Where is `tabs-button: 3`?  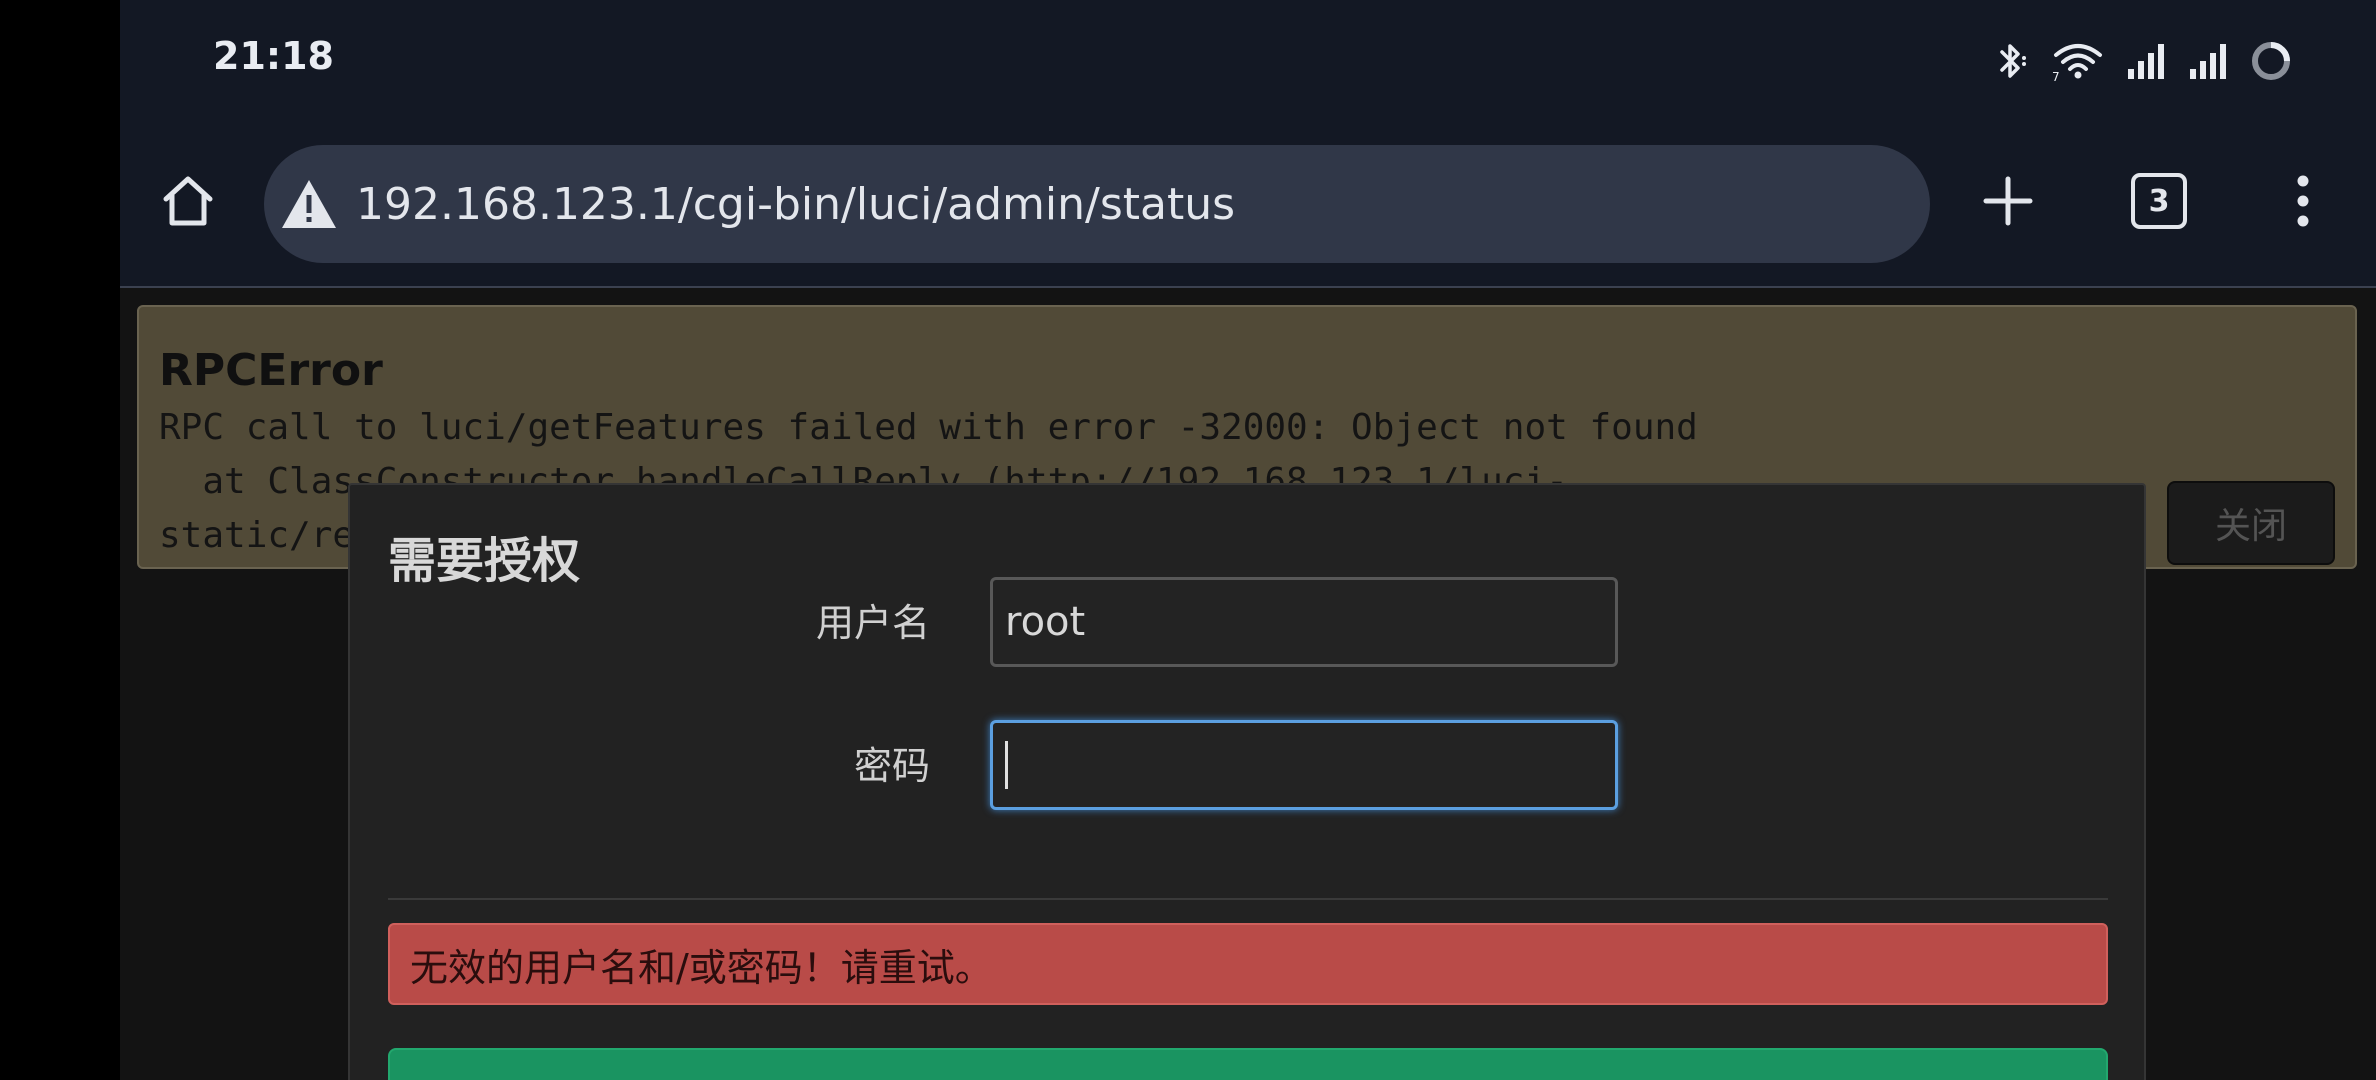
tabs-button: 3 is located at coordinates (2159, 201).